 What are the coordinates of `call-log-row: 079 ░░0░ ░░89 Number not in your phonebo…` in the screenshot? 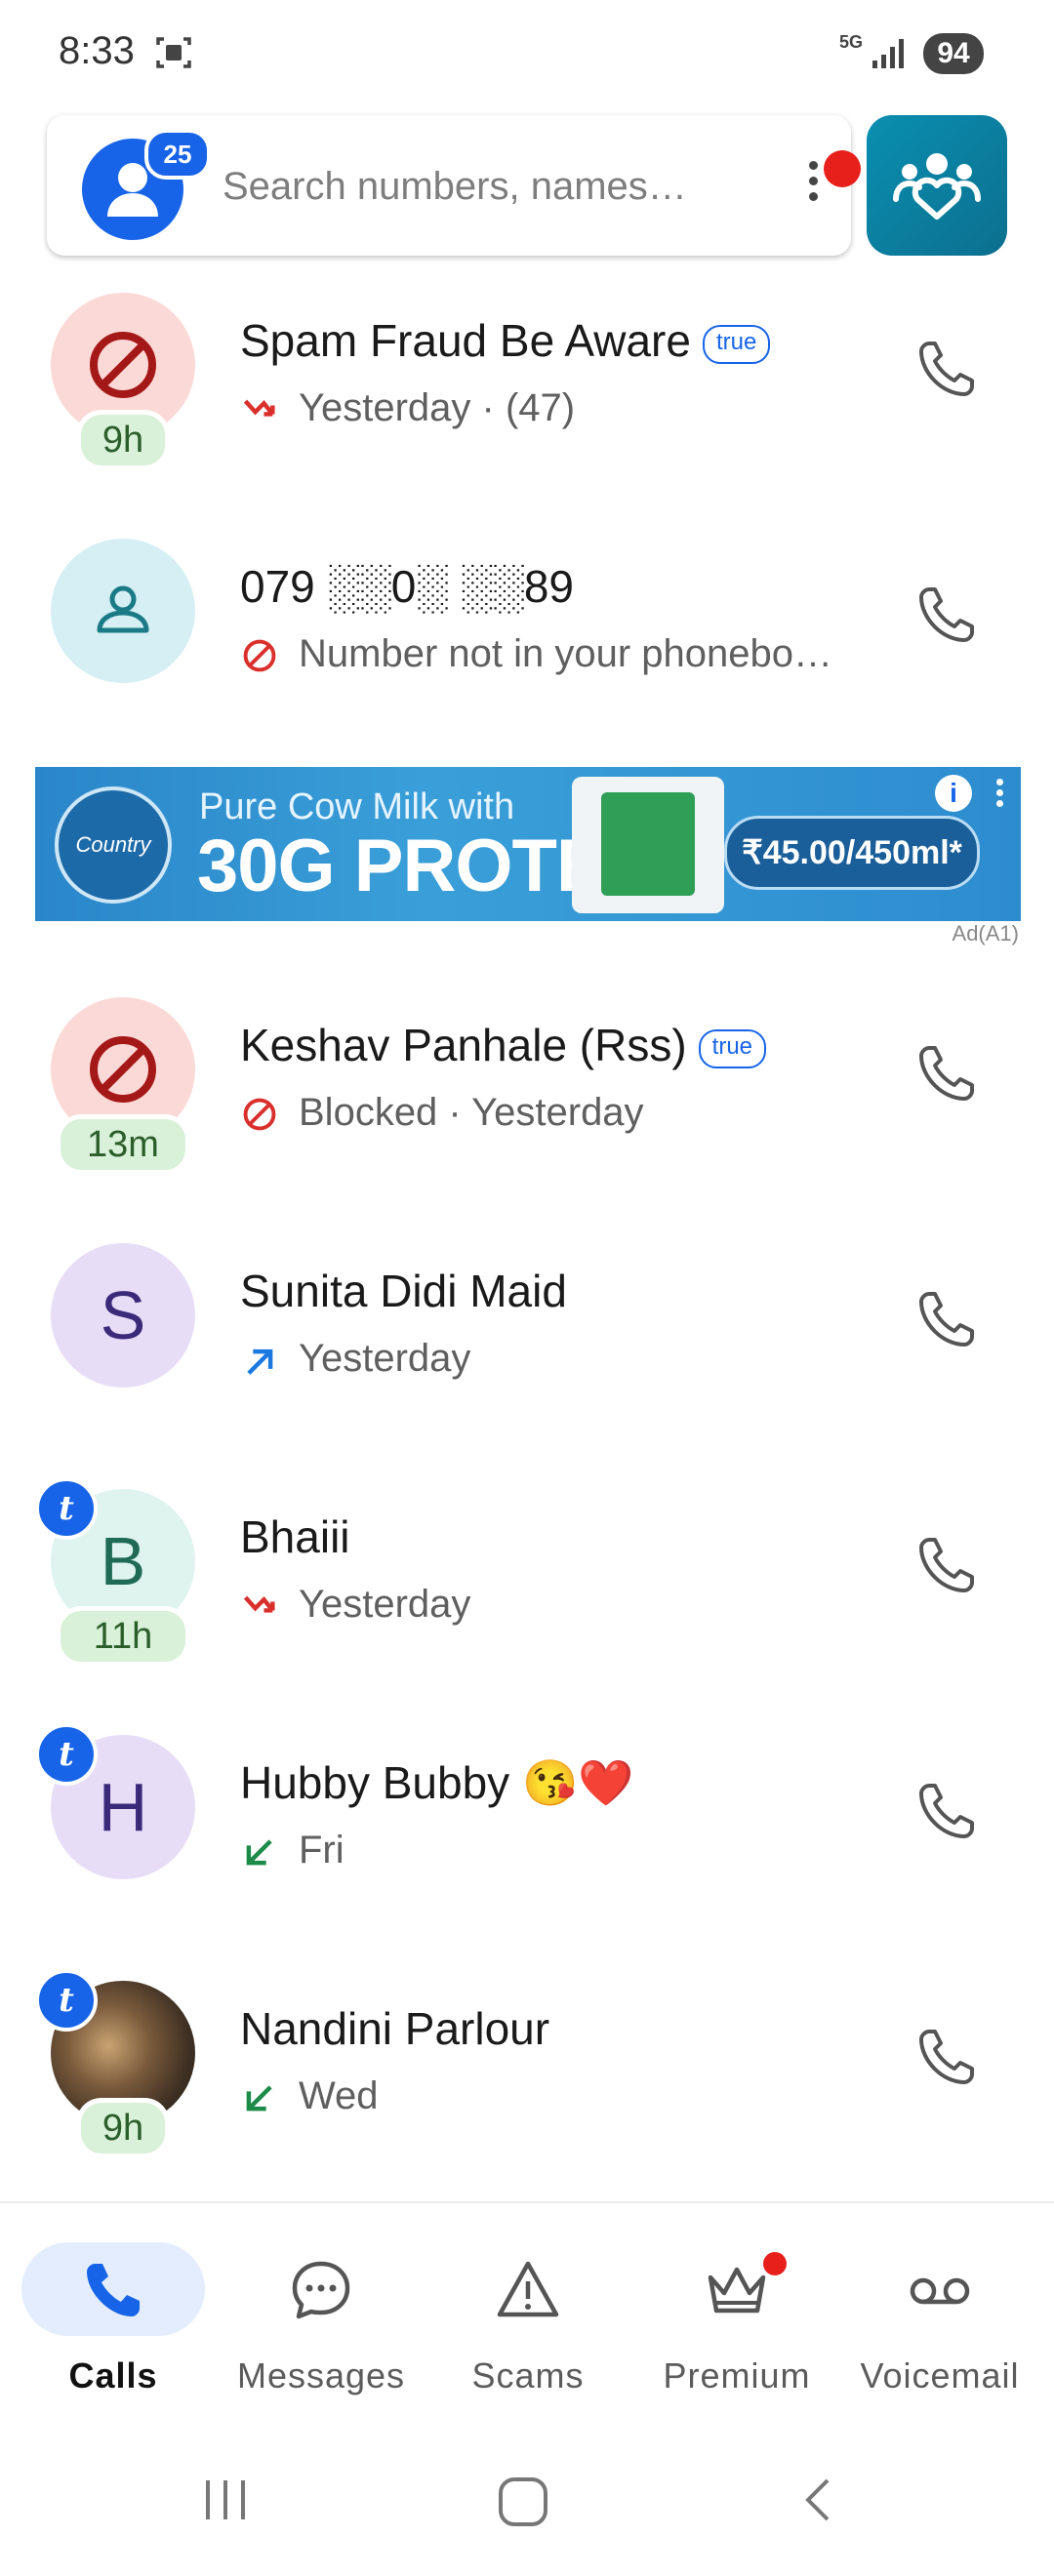 It's located at (527, 656).